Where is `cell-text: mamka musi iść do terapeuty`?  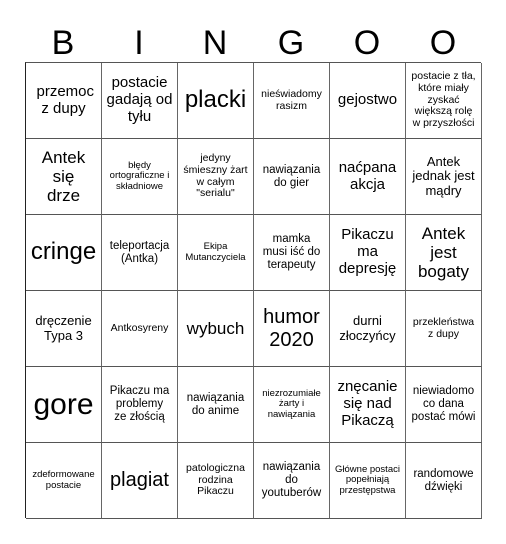 cell-text: mamka musi iść do terapeuty is located at coordinates (291, 252).